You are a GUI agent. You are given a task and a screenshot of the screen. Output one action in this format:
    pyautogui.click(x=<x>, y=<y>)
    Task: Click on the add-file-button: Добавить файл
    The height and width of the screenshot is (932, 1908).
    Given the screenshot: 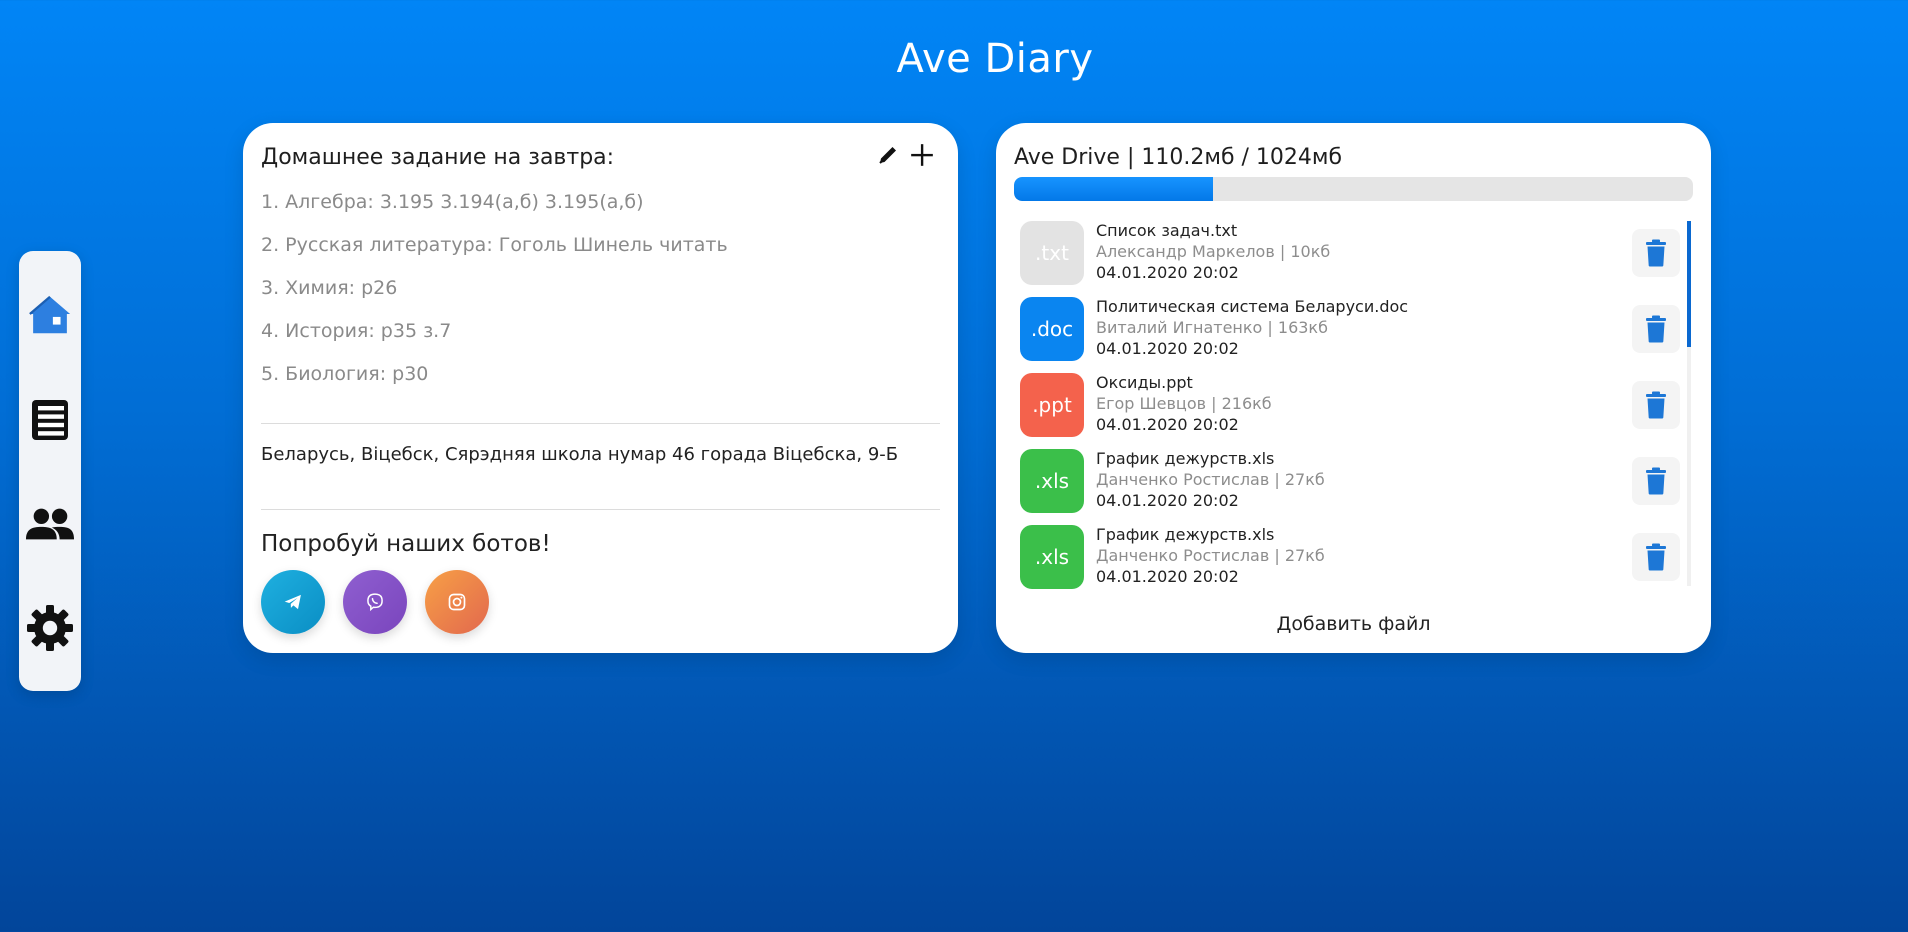 What is the action you would take?
    pyautogui.click(x=1353, y=624)
    